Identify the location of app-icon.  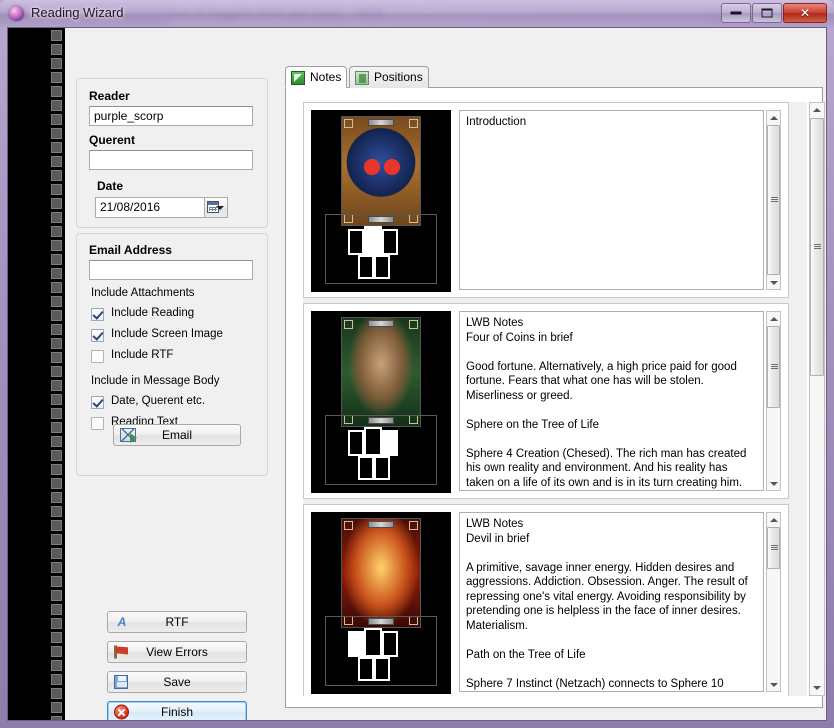
(16, 13).